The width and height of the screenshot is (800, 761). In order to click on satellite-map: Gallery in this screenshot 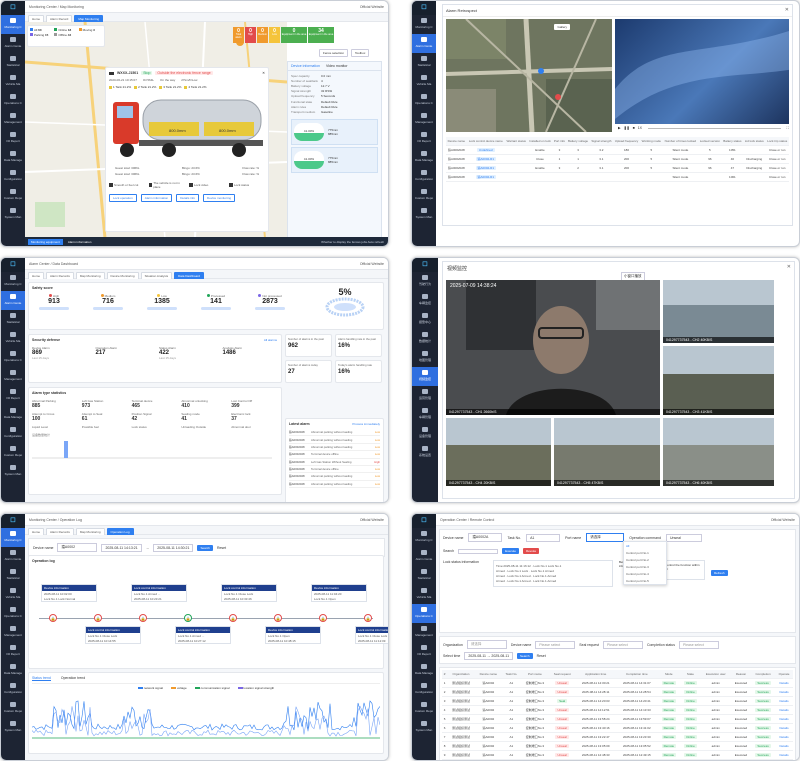, I will do `click(529, 75)`.